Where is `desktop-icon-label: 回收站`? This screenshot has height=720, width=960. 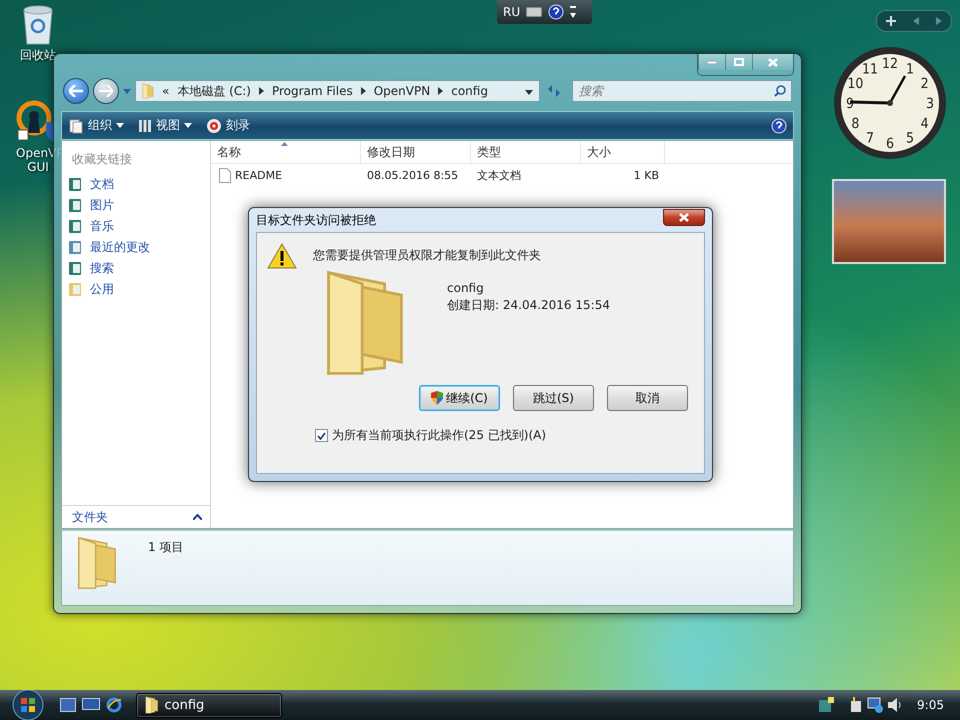 desktop-icon-label: 回收站 is located at coordinates (38, 55).